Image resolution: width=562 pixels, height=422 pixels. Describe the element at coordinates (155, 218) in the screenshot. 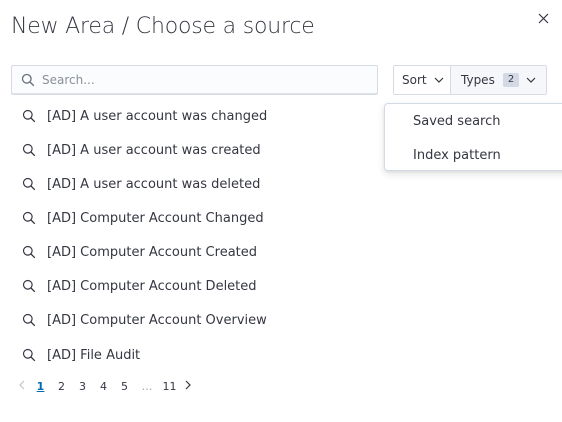

I see `list-item-label: [AD] Computer Account Changed` at that location.